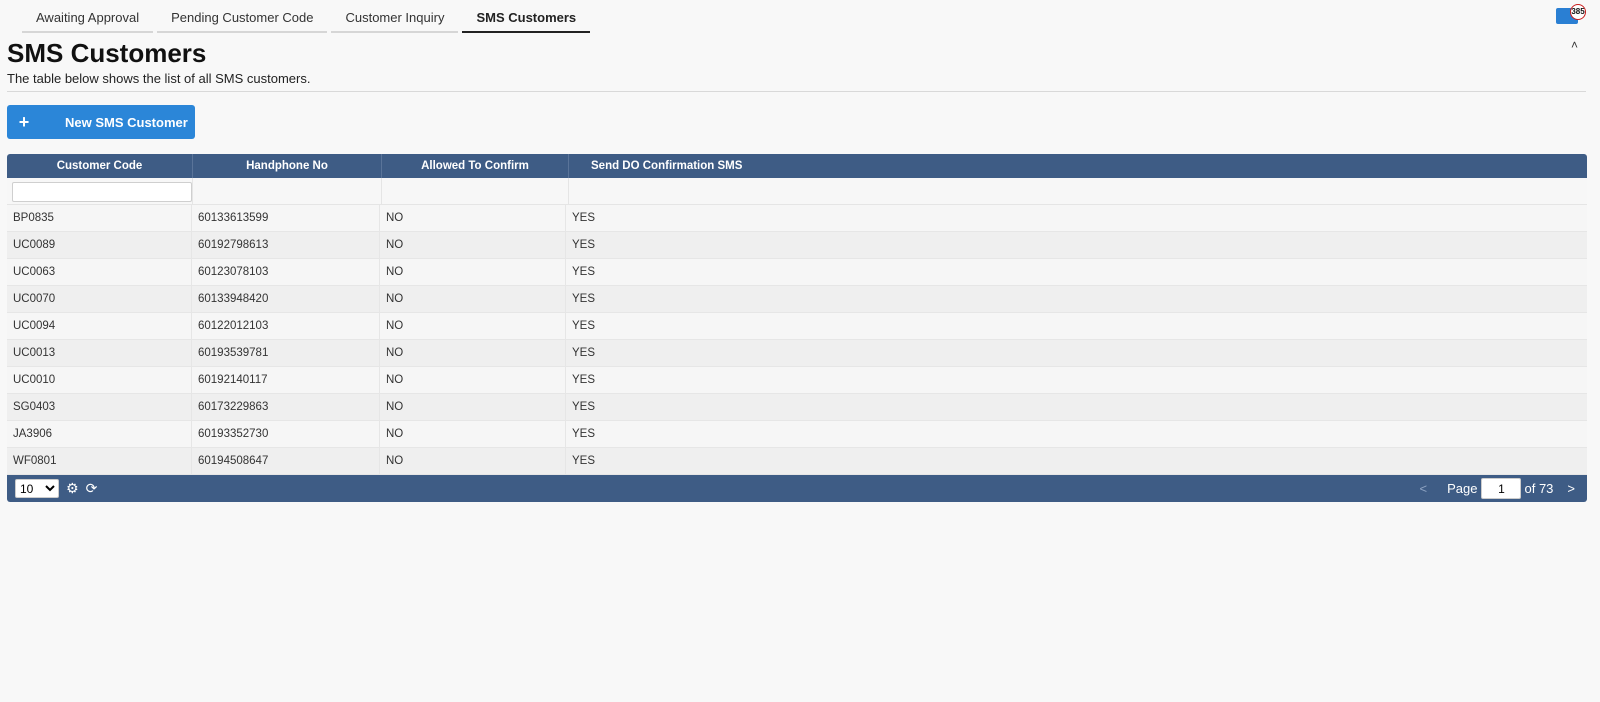 The height and width of the screenshot is (702, 1600). What do you see at coordinates (1078, 166) in the screenshot?
I see `column-header-send-do-confirmation-sms: Send DO Confirmation SMS` at bounding box center [1078, 166].